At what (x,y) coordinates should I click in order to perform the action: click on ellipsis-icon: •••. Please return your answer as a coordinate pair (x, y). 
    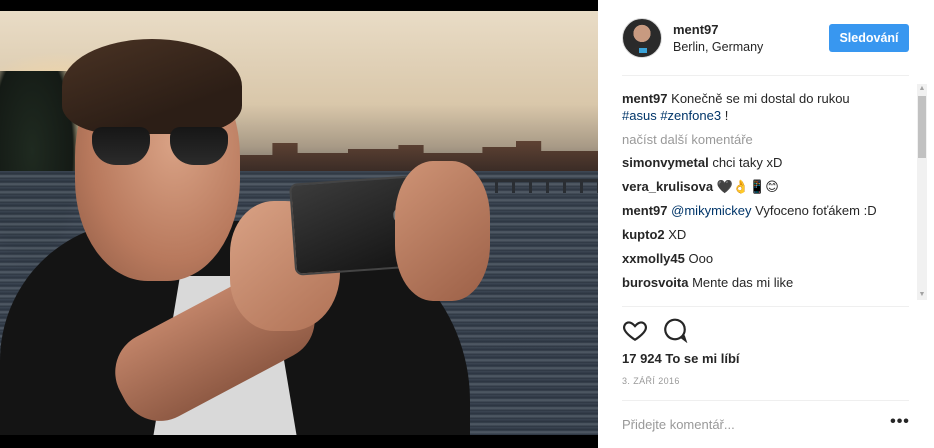
    Looking at the image, I should click on (900, 423).